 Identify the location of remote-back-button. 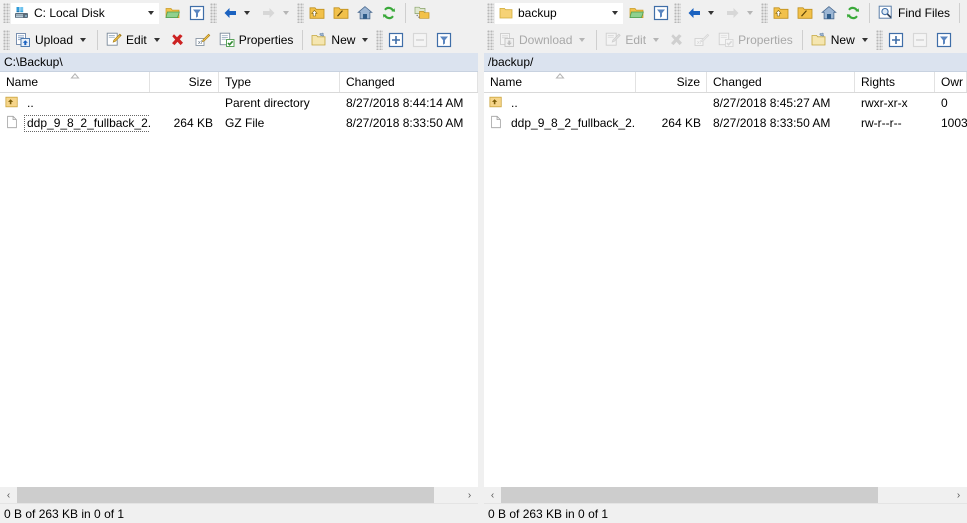
(701, 13).